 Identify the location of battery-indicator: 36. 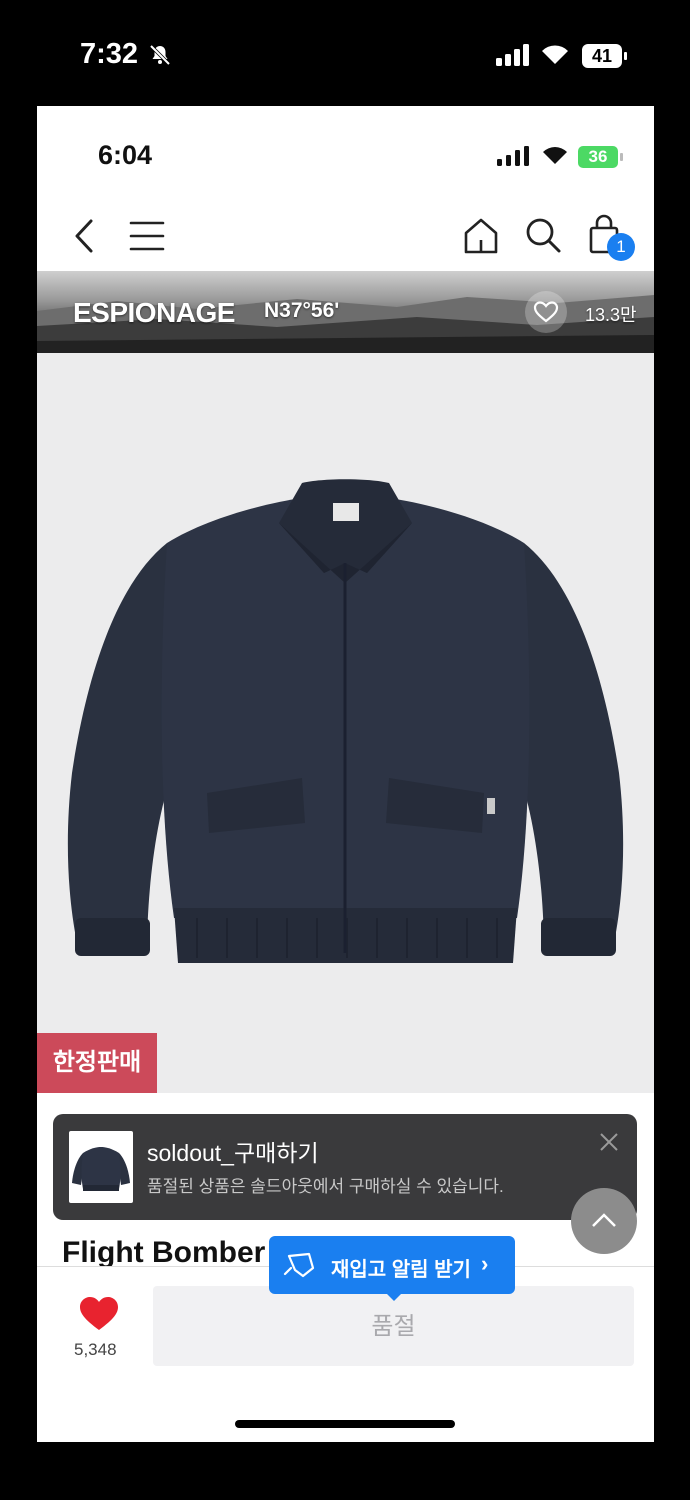
(600, 157).